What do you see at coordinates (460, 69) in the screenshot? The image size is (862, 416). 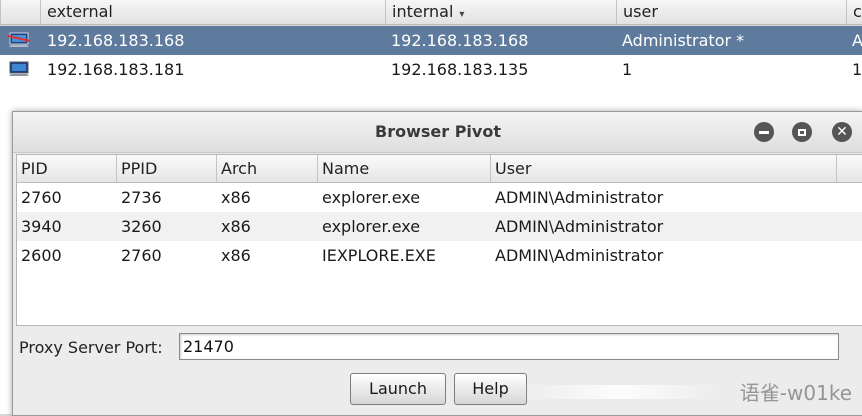 I see `target-internal-ip: 192.168.183.135` at bounding box center [460, 69].